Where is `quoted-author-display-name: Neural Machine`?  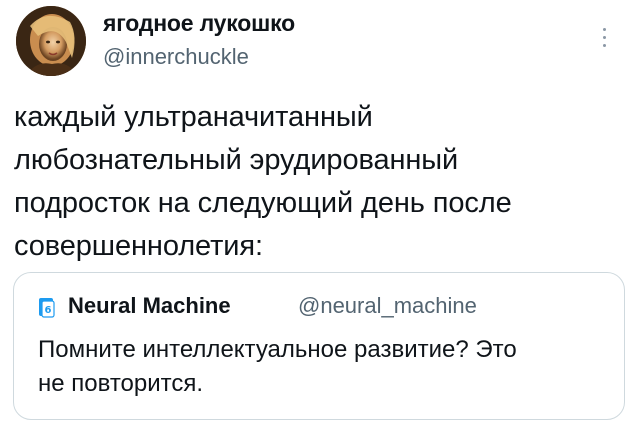 quoted-author-display-name: Neural Machine is located at coordinates (149, 305).